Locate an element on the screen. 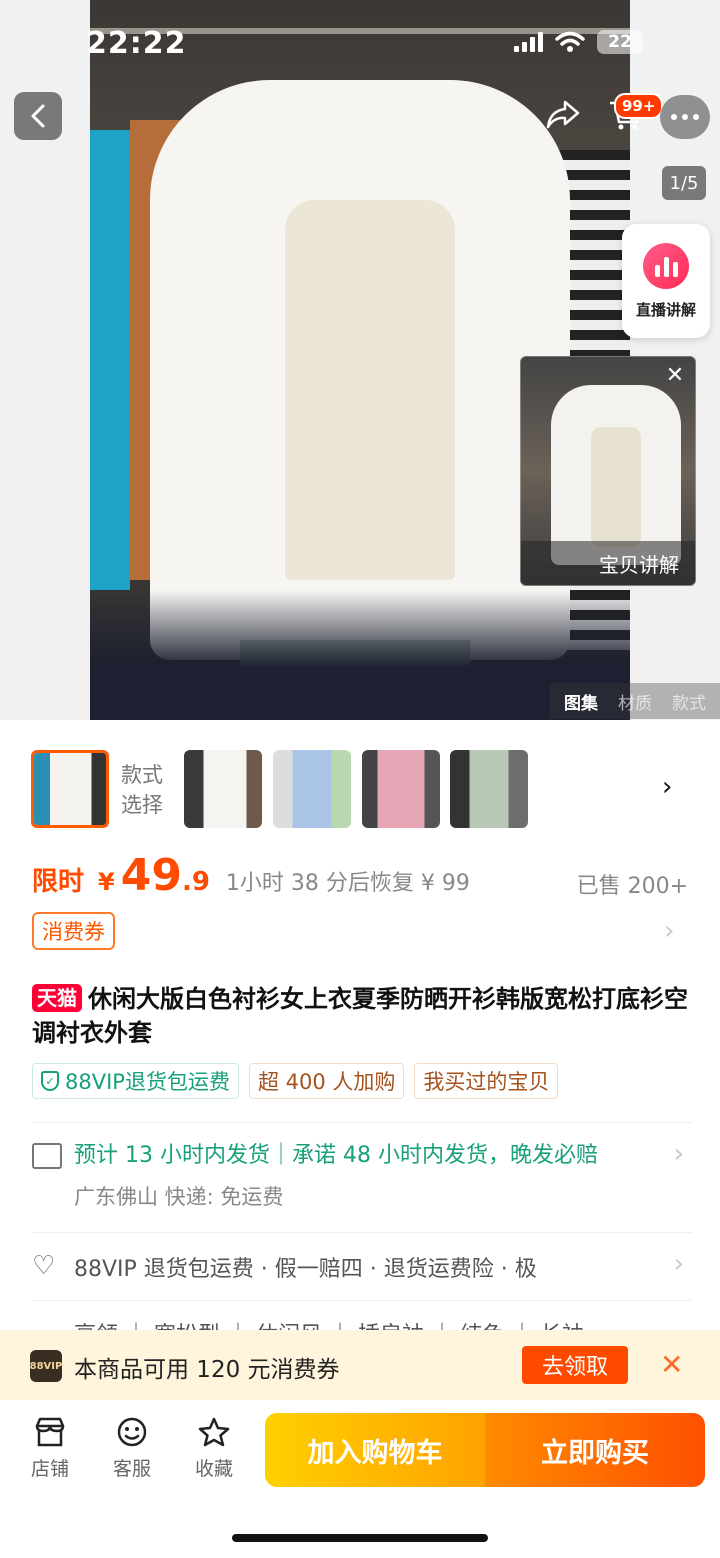 This screenshot has height=1558, width=720. product-title-text: 休闲大版白色衬衫女上衣夏季防晒开衫韩版宽松打底衫空调衬衣外套 is located at coordinates (360, 1016).